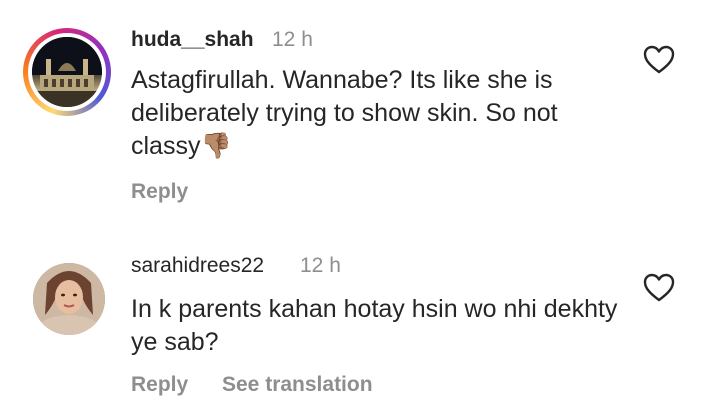 This screenshot has width=720, height=418. Describe the element at coordinates (297, 385) in the screenshot. I see `see-translation-button: See translation` at that location.